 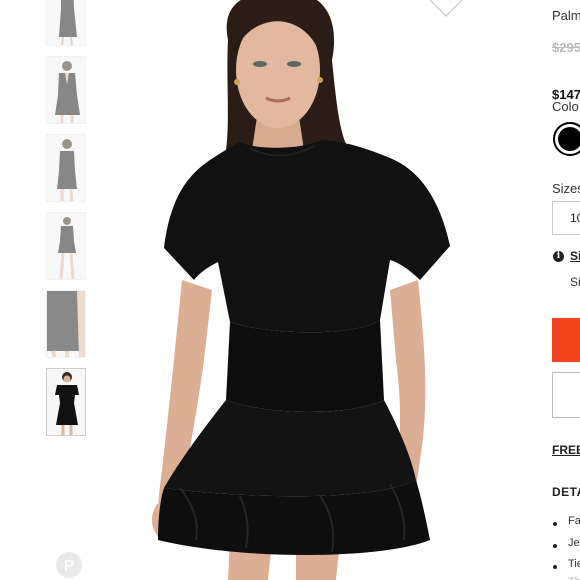 I want to click on brand-name: Palm, so click(x=566, y=15).